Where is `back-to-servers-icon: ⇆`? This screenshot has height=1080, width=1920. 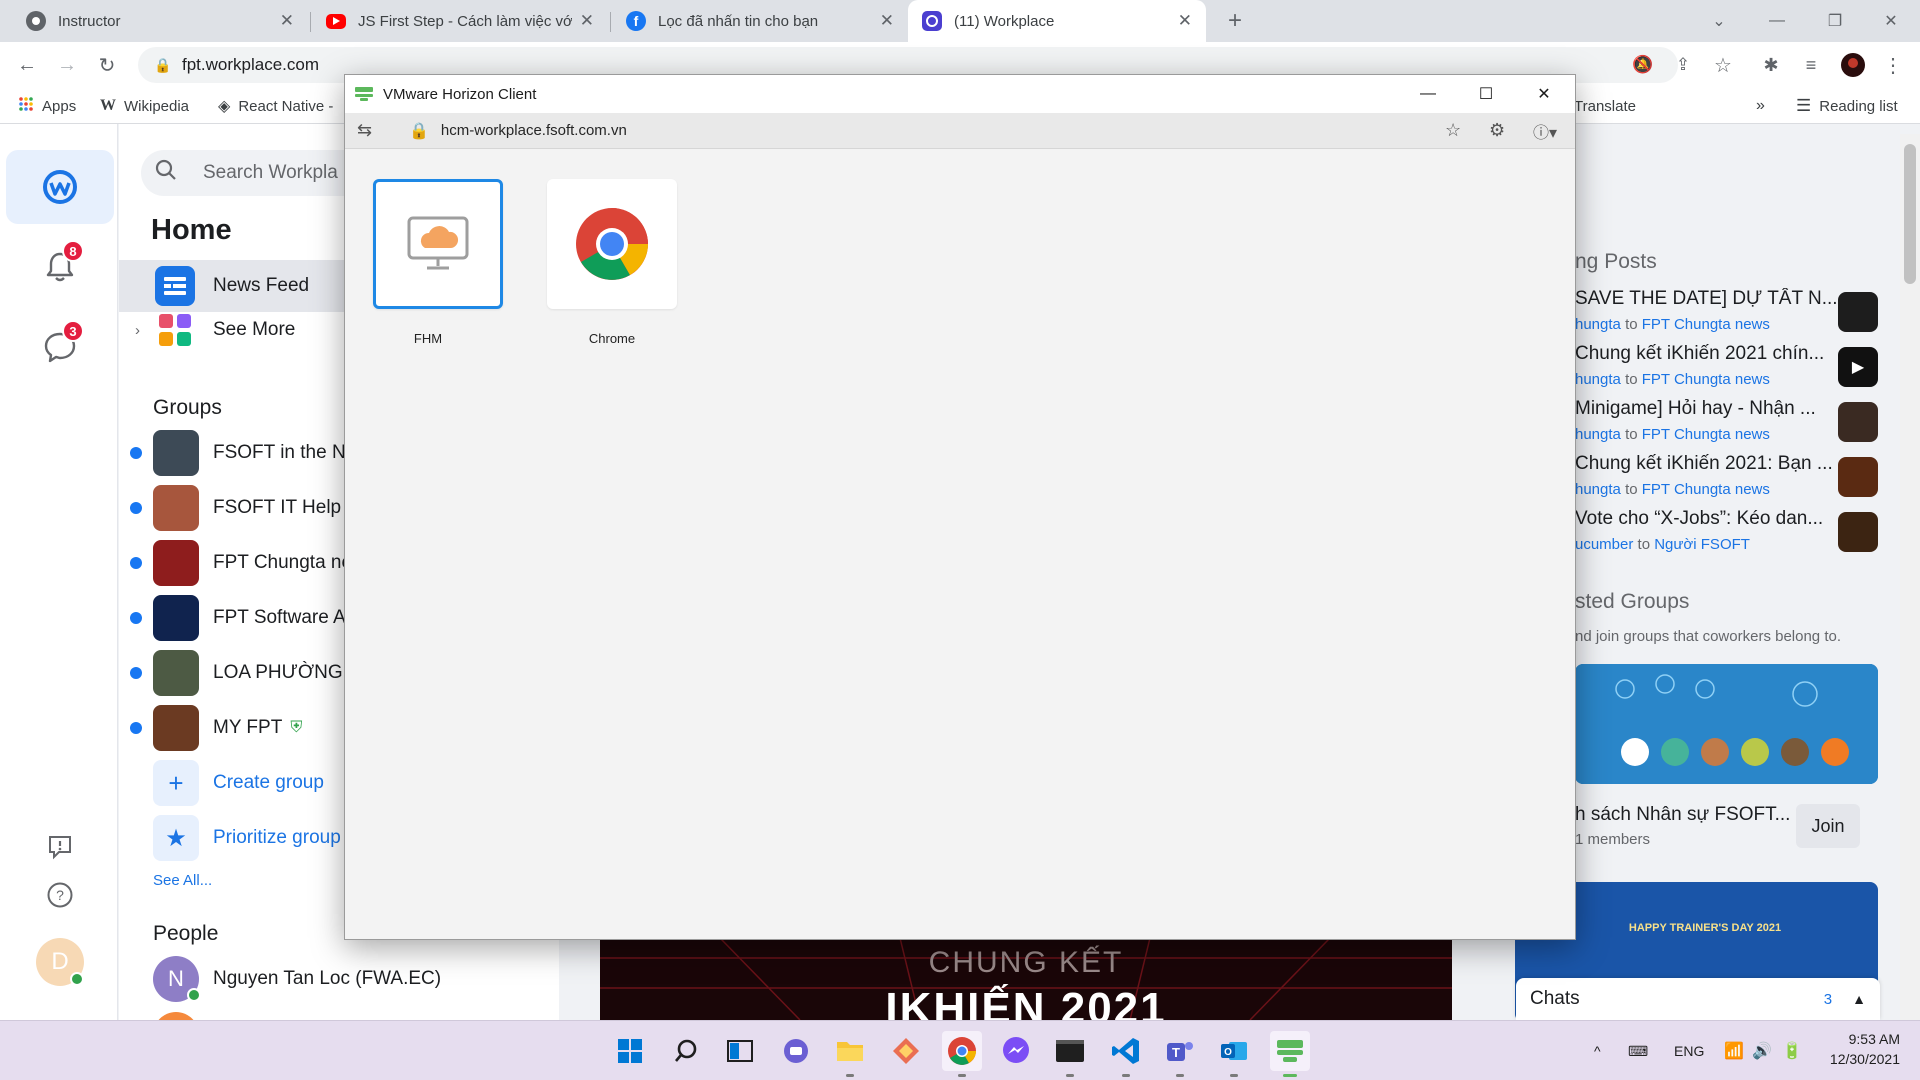
back-to-servers-icon: ⇆ is located at coordinates (372, 130).